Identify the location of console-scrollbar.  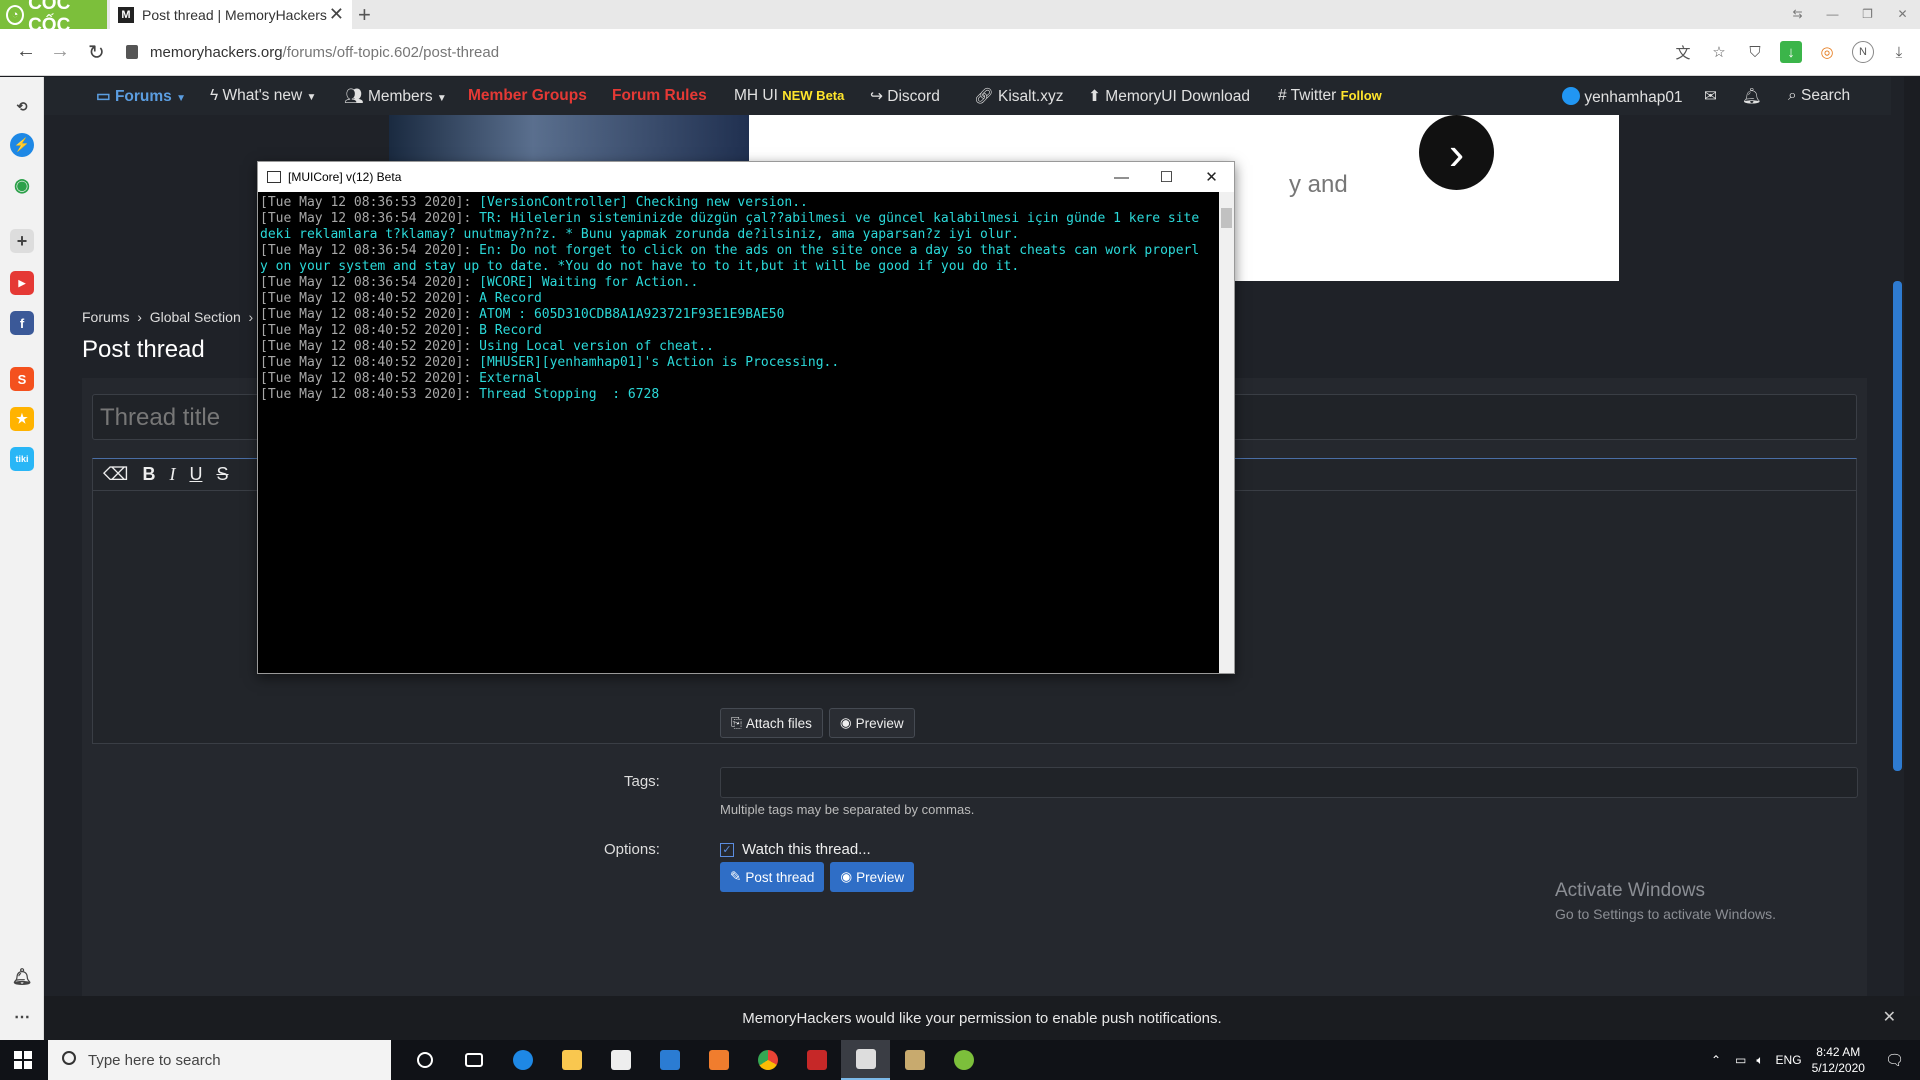
(1226, 432).